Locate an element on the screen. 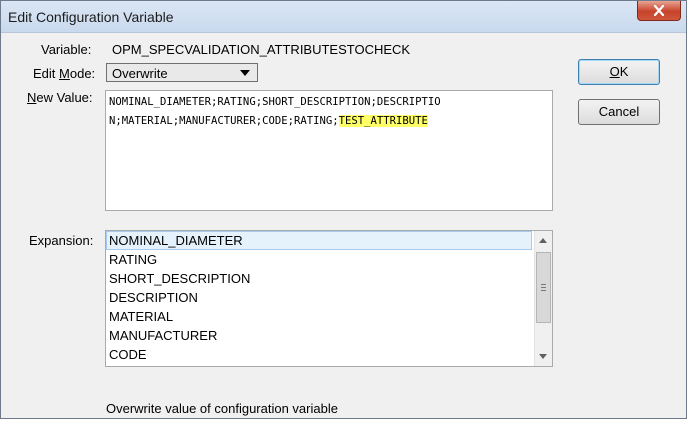 The width and height of the screenshot is (689, 421). close-button is located at coordinates (659, 11).